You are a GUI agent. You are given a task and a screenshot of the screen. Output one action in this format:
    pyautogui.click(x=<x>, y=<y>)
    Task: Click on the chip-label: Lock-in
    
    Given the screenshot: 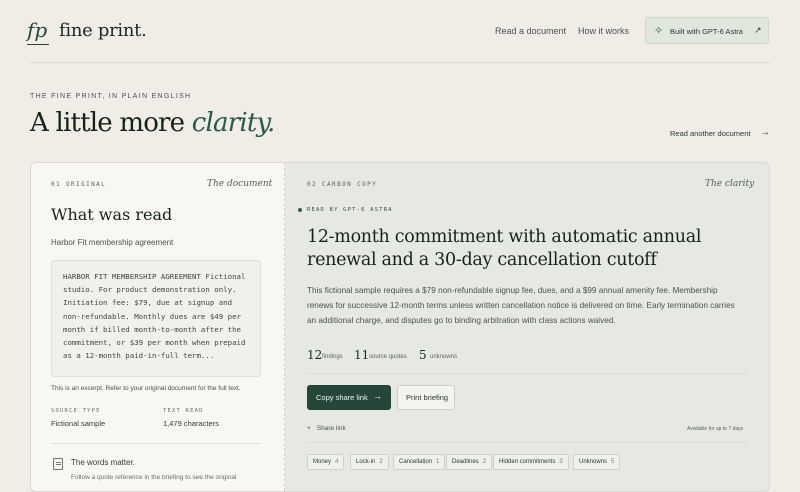 What is the action you would take?
    pyautogui.click(x=366, y=462)
    